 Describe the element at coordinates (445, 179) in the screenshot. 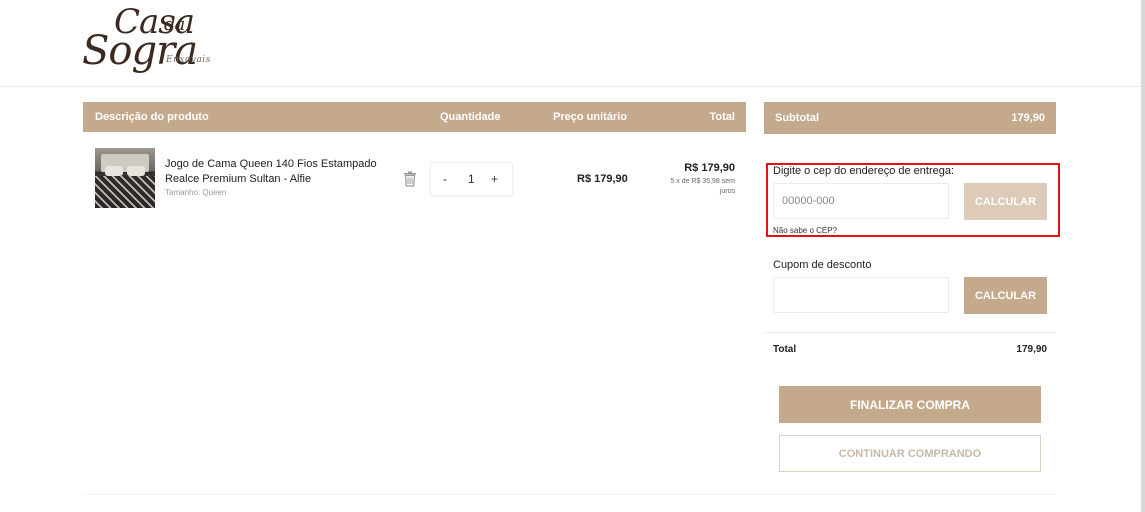

I see `quantity-decrease-button: -` at that location.